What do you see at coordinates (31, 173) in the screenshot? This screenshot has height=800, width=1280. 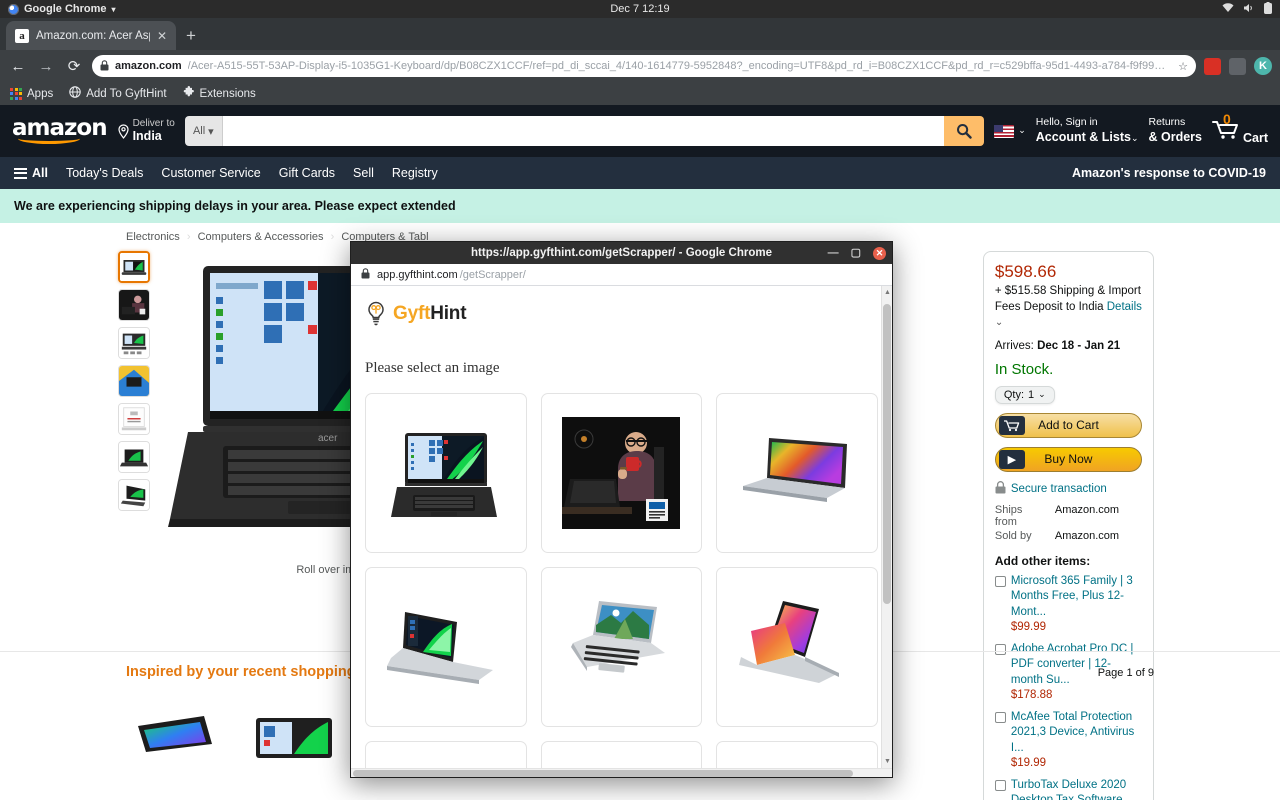 I see `nav-item-all: All` at bounding box center [31, 173].